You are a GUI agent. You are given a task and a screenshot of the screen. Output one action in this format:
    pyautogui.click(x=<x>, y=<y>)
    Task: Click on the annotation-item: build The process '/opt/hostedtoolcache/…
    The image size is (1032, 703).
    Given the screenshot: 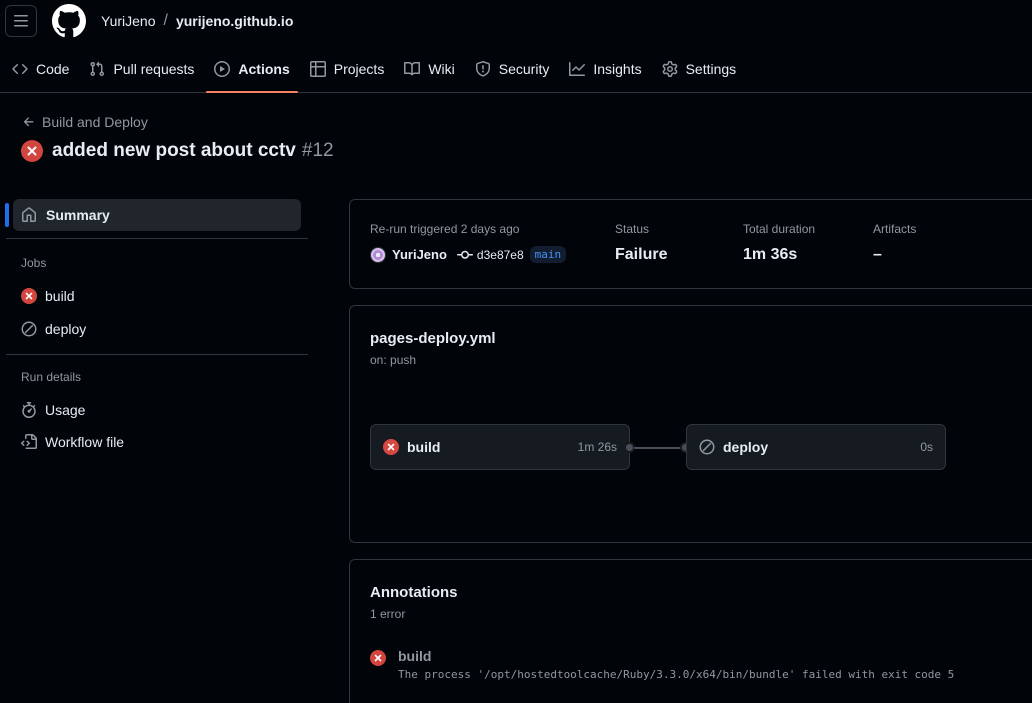 What is the action you would take?
    pyautogui.click(x=662, y=664)
    